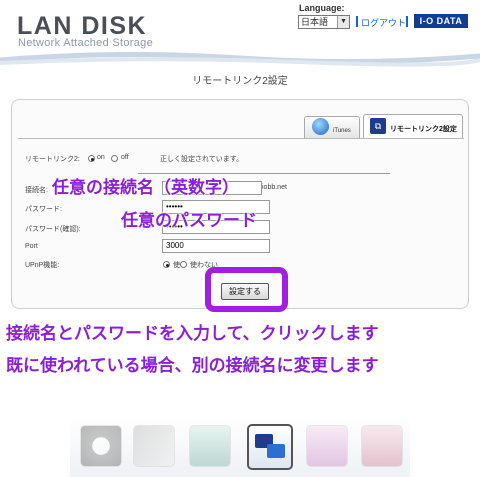 This screenshot has width=480, height=477. I want to click on language-select: 日本語 ▼, so click(324, 22).